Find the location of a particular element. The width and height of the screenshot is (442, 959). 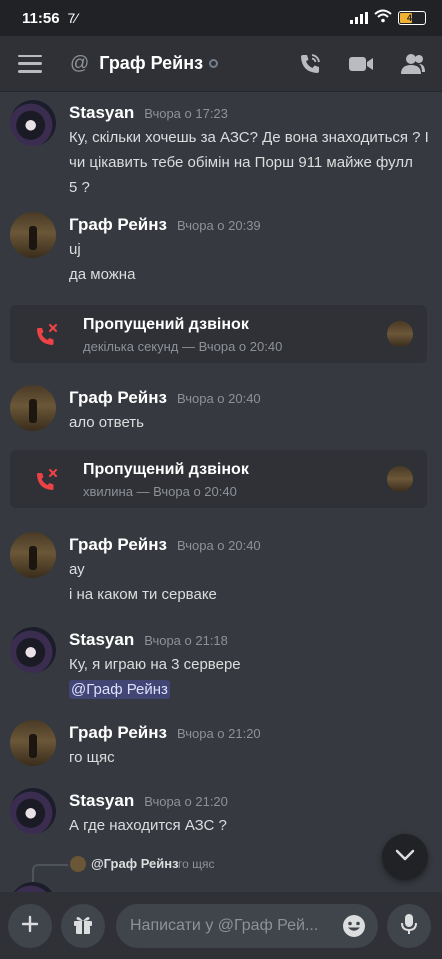

reply-avatar is located at coordinates (78, 864).